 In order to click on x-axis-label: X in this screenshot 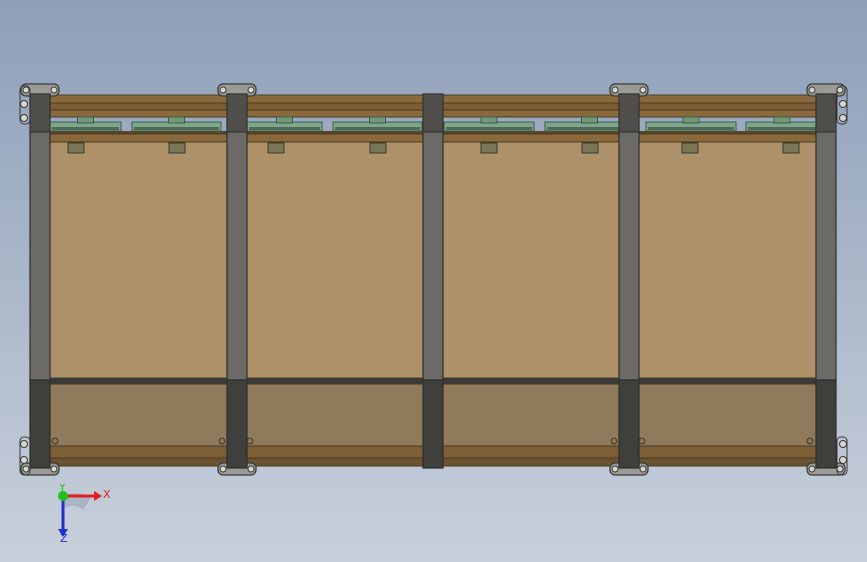, I will do `click(107, 494)`.